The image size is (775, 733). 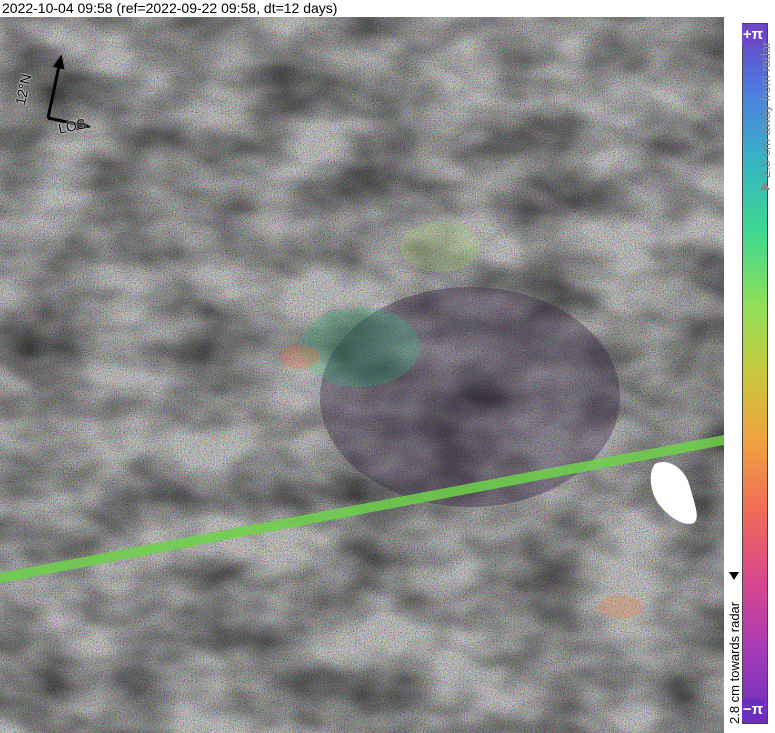 What do you see at coordinates (765, 109) in the screenshot?
I see `colorbar-upper-text: 2.8 cm away from radar` at bounding box center [765, 109].